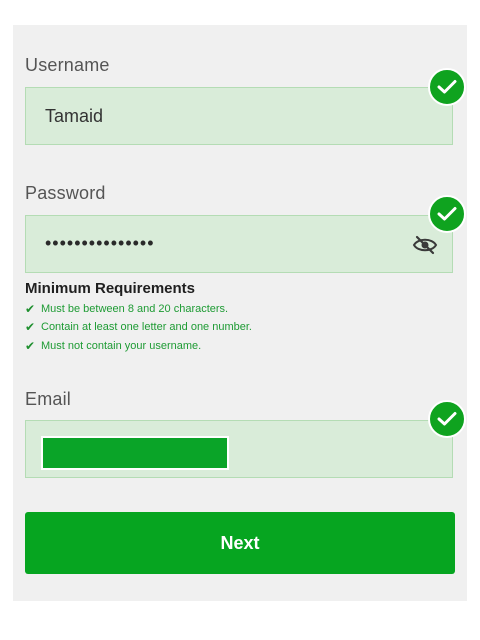 The image size is (480, 640). What do you see at coordinates (447, 214) in the screenshot?
I see `password-valid-check-icon` at bounding box center [447, 214].